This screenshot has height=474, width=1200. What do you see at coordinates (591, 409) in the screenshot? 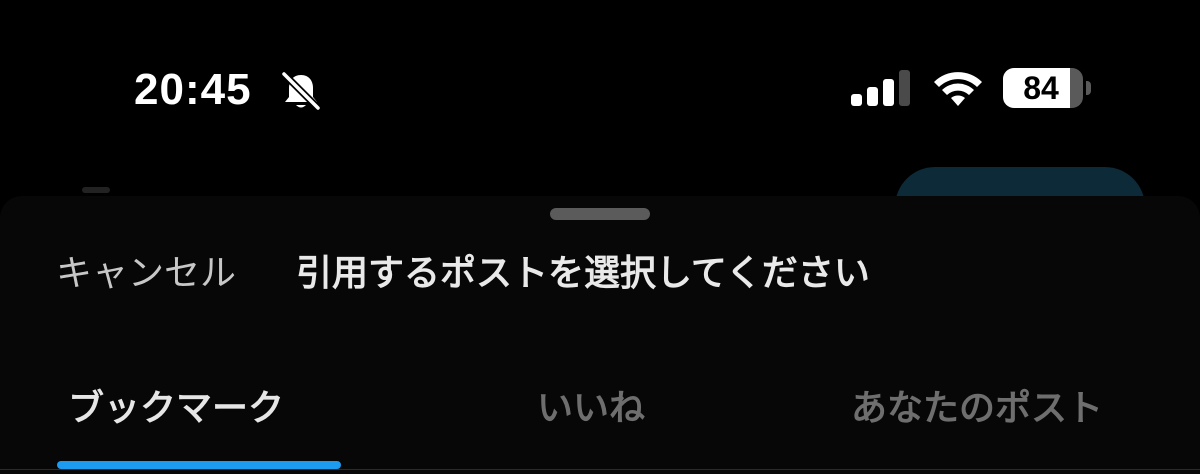
I see `tab-likes: いいね` at bounding box center [591, 409].